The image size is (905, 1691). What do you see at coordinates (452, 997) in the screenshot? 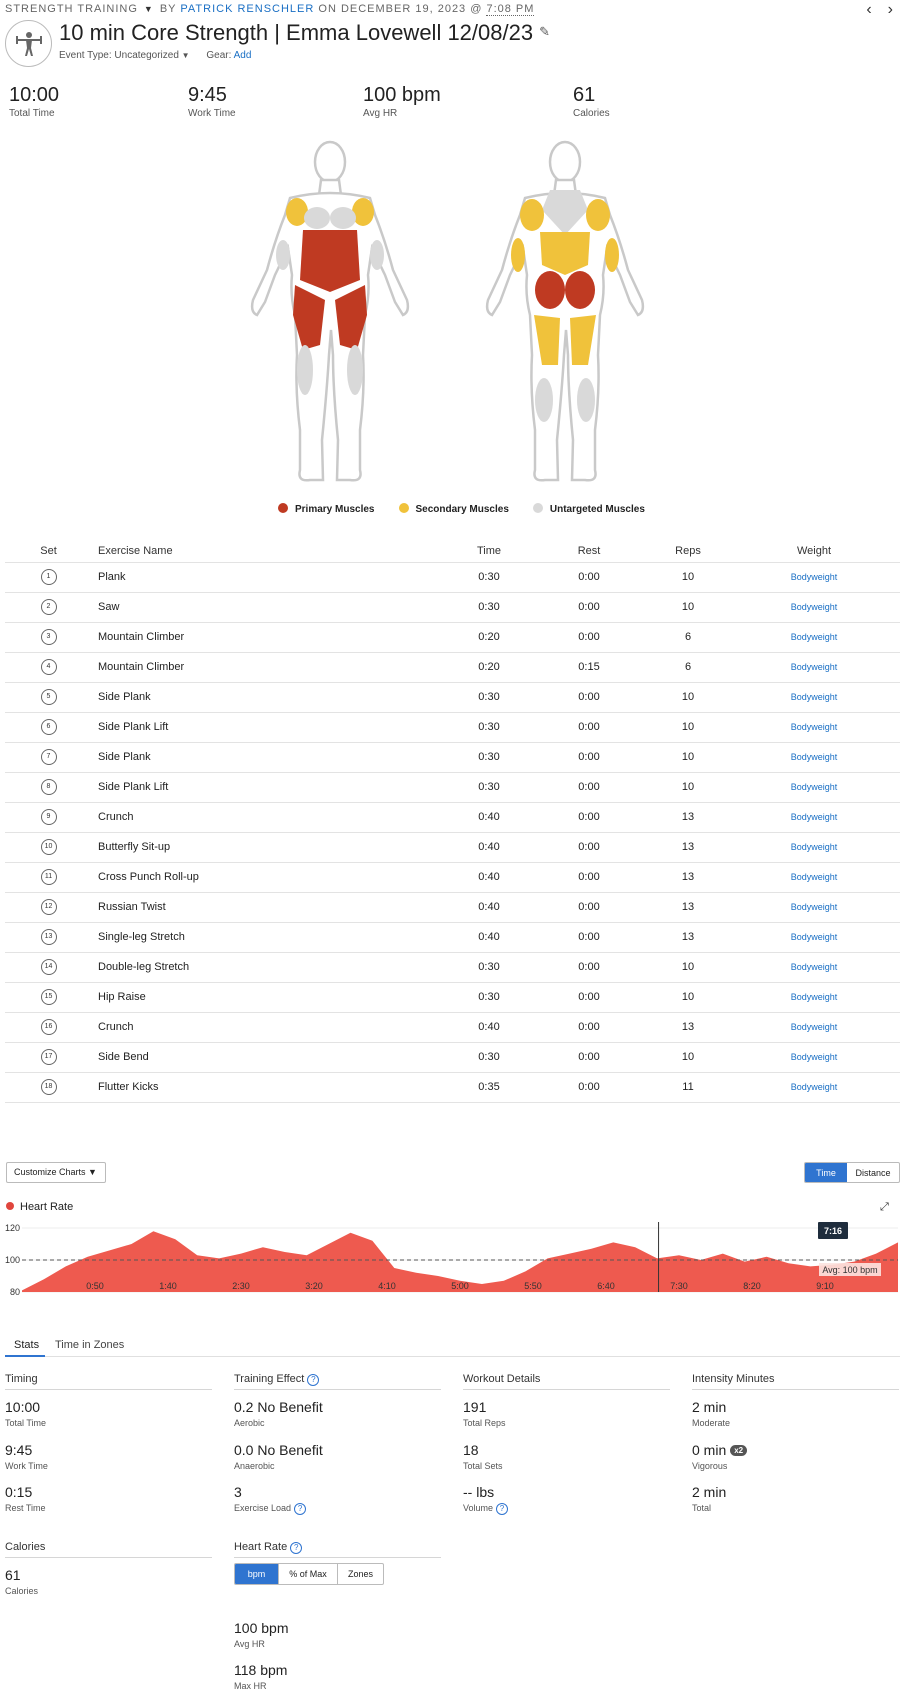
I see `table-row: 15 Hip Raise 0:30 0:00 10 Bodyweight` at bounding box center [452, 997].